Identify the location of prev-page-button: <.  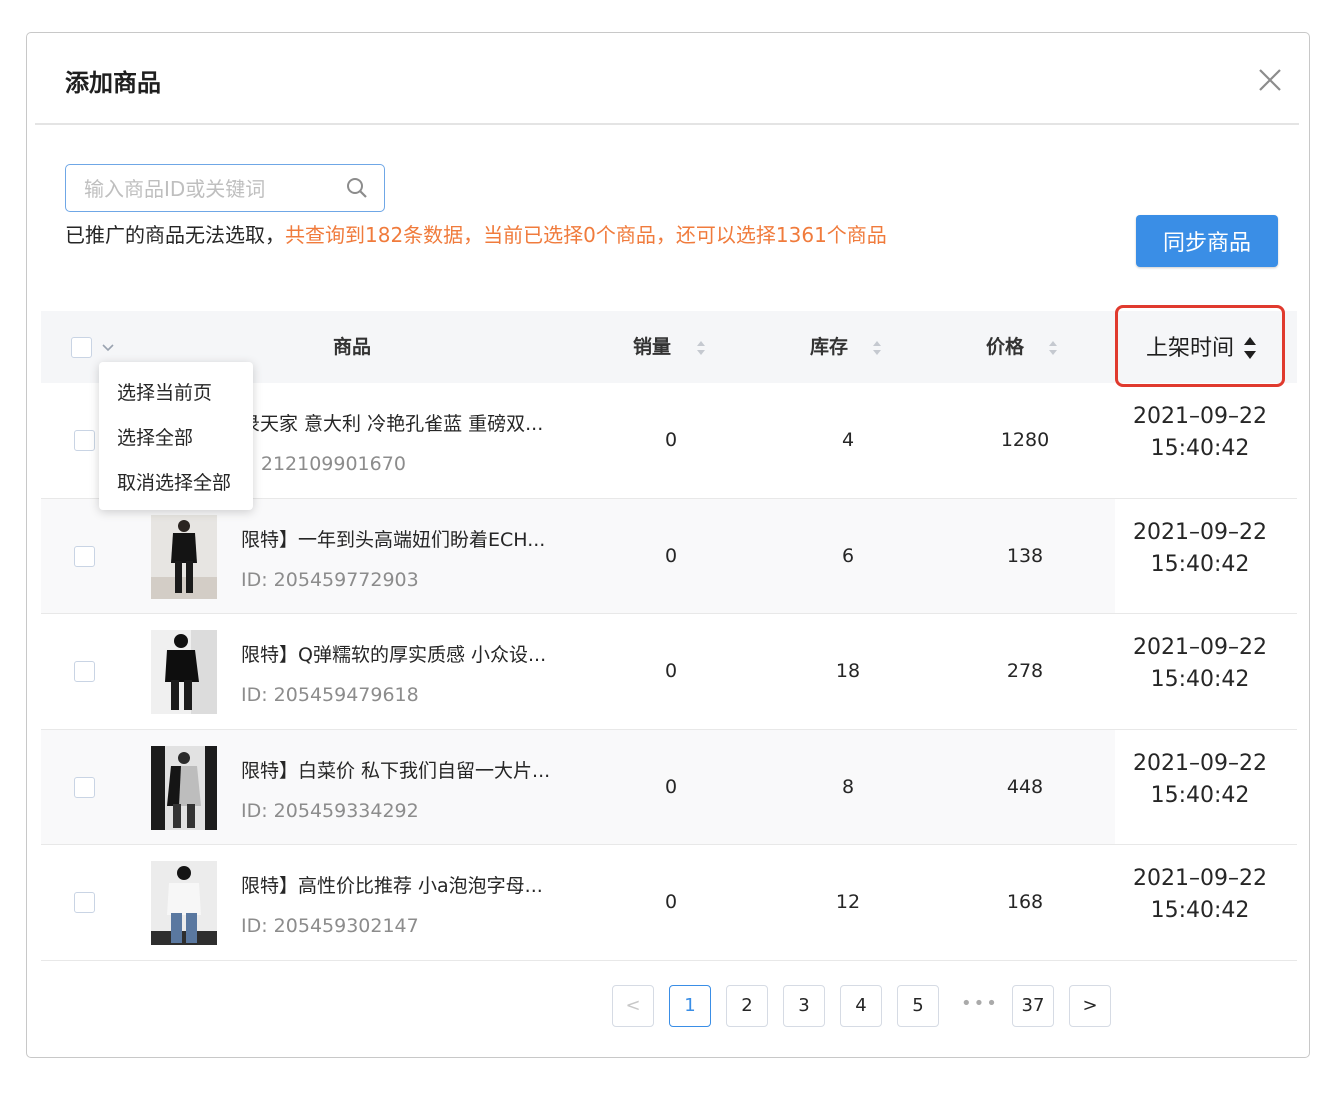
(633, 1006).